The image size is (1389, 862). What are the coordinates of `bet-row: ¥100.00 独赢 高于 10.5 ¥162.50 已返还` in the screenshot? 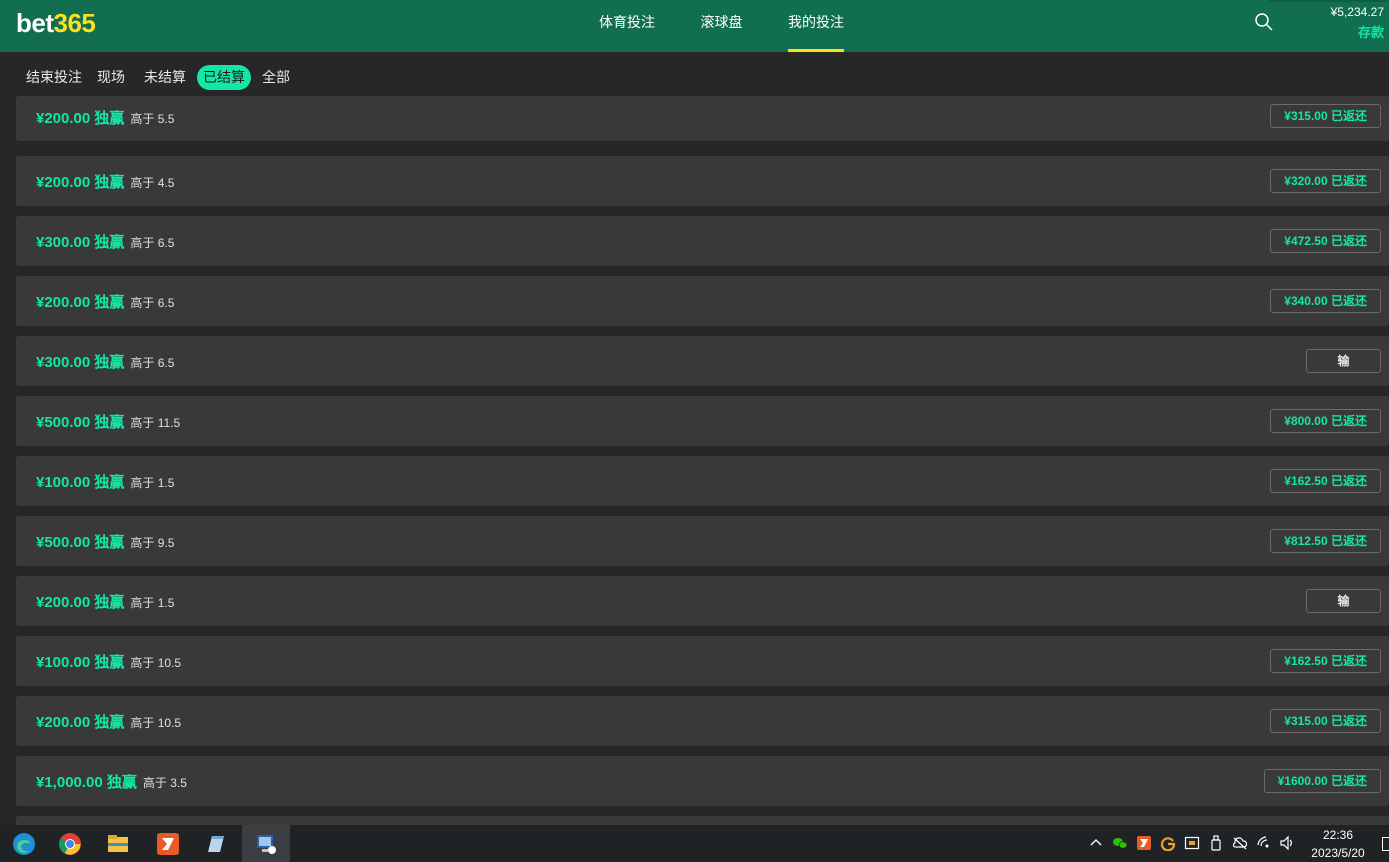 It's located at (702, 661).